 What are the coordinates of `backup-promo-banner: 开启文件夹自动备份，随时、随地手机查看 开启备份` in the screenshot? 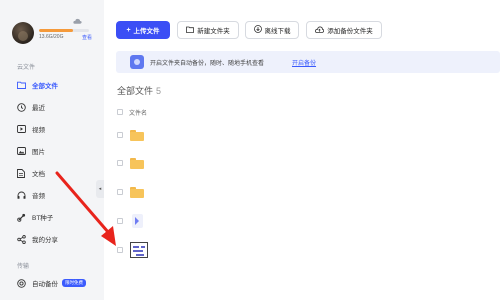 It's located at (308, 62).